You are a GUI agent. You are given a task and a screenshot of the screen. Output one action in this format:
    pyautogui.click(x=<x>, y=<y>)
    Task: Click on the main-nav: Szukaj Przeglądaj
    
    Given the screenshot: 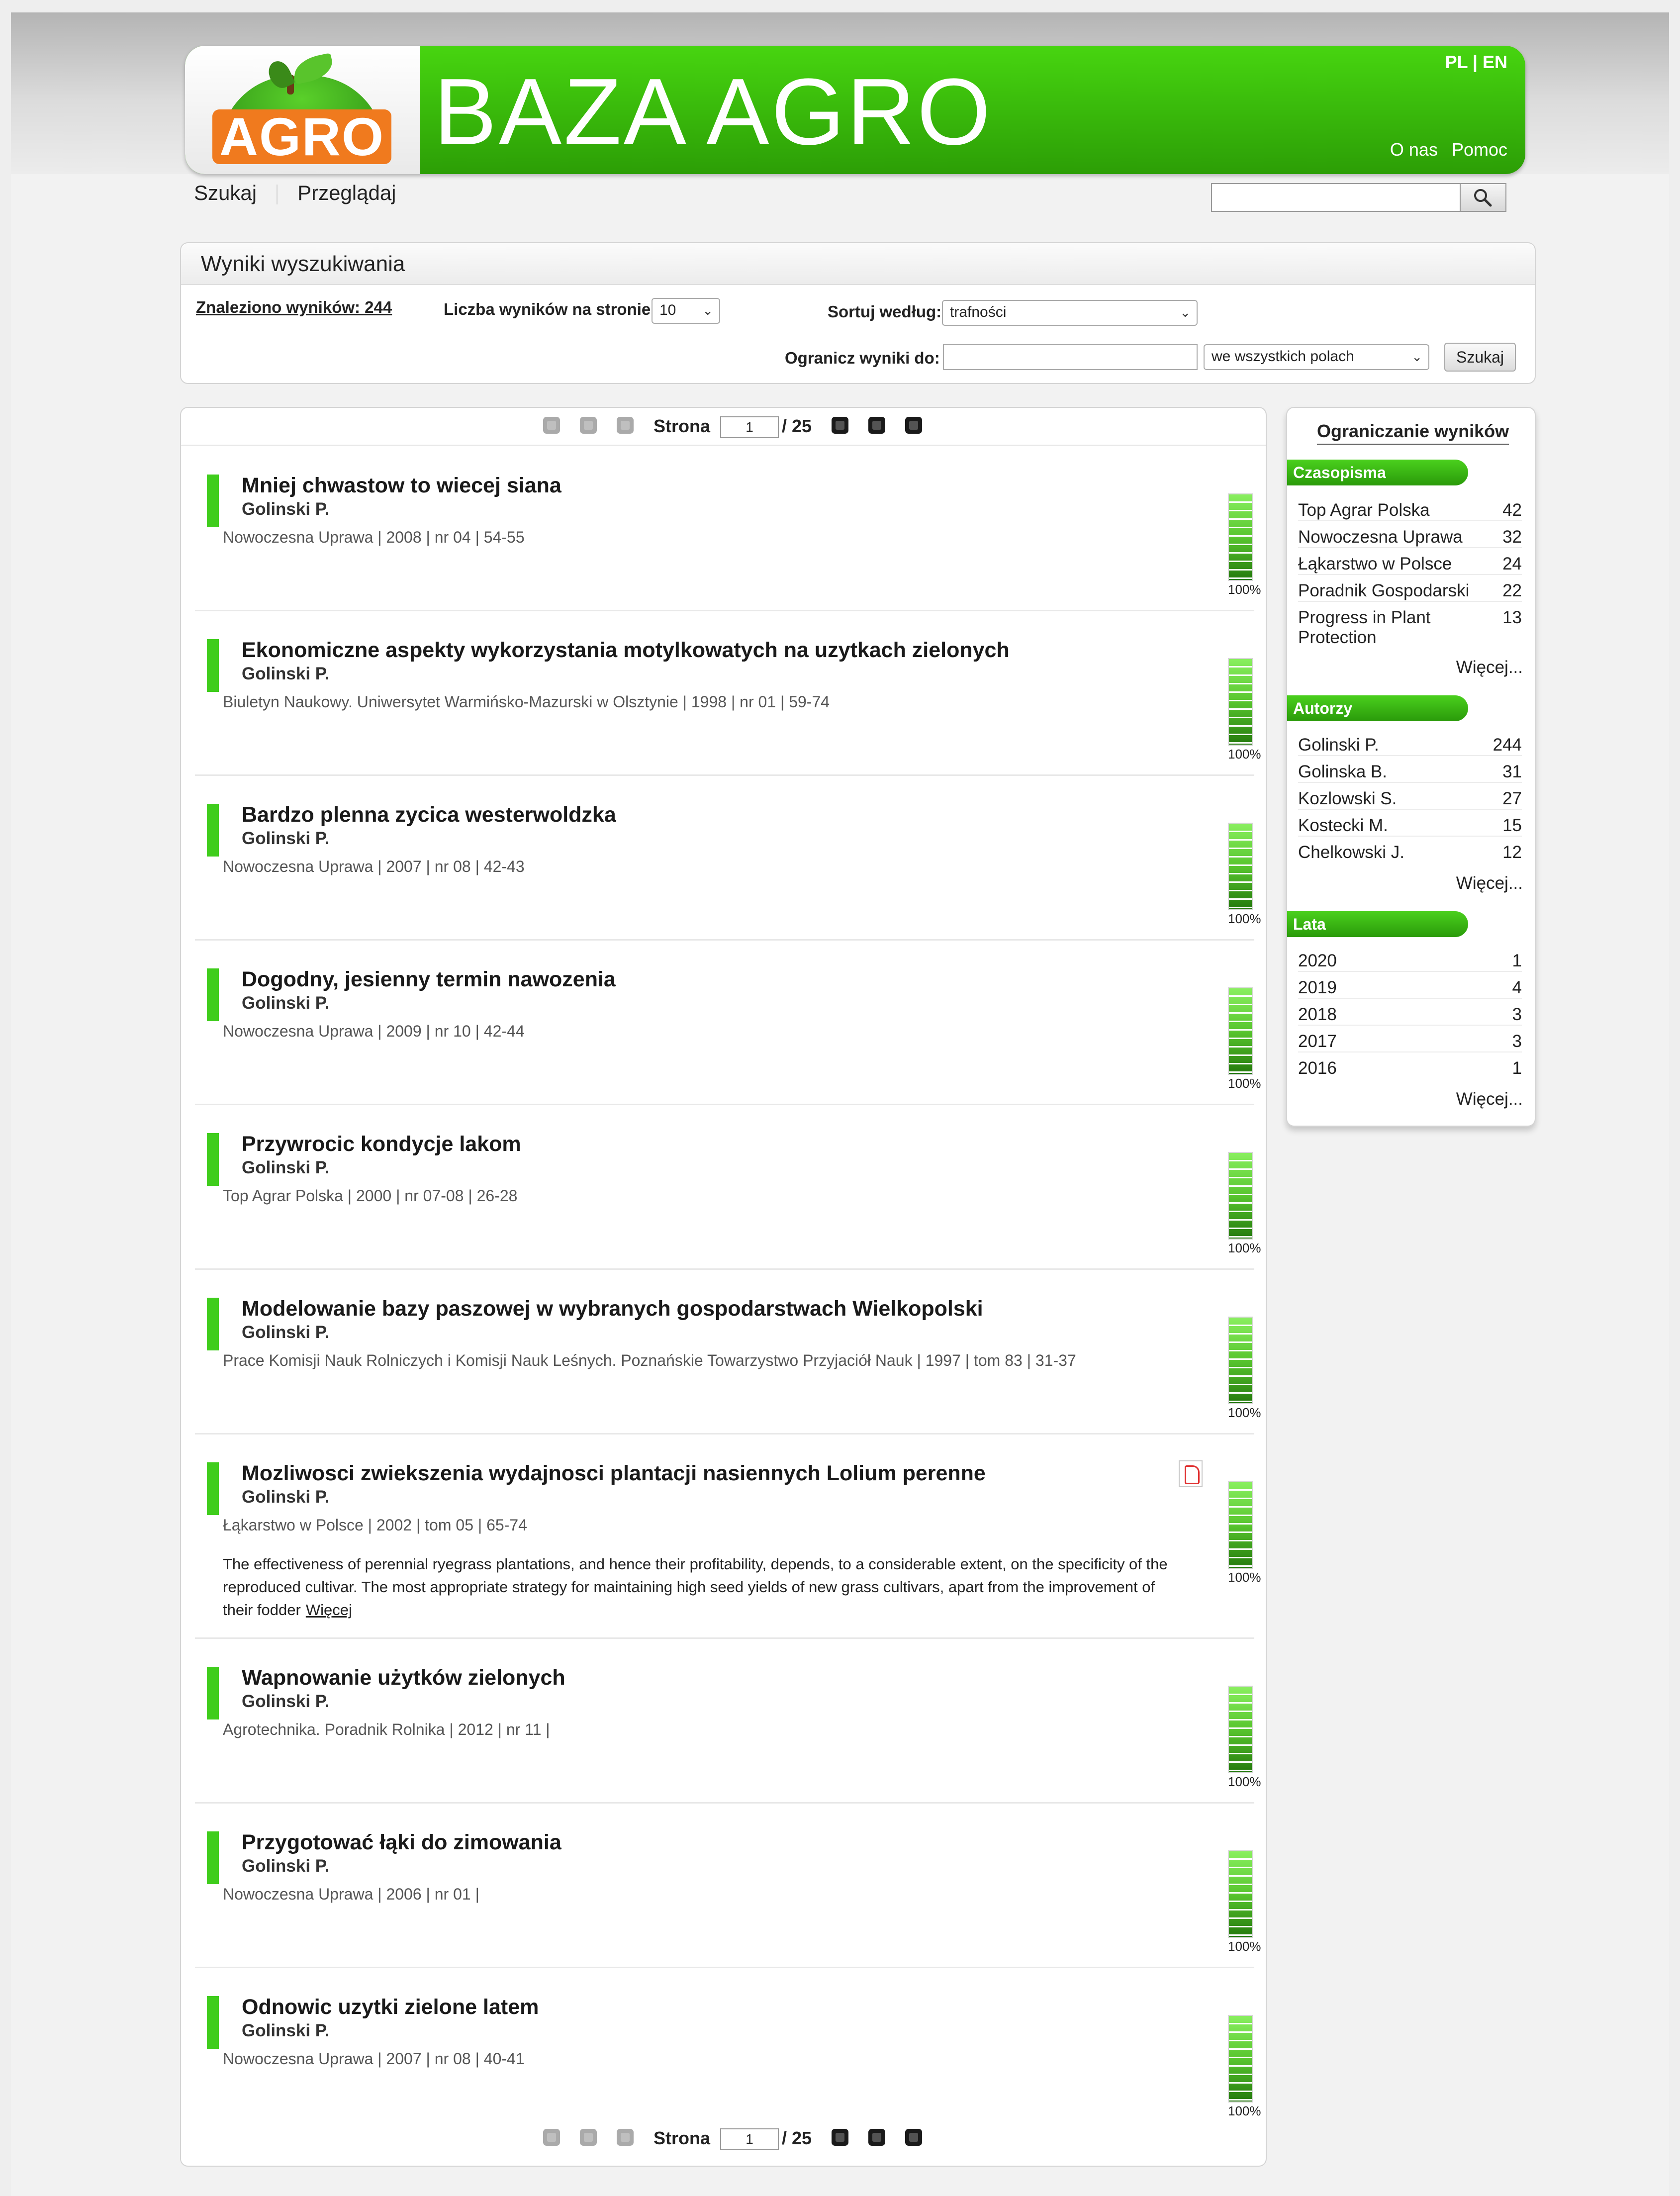 What is the action you would take?
    pyautogui.click(x=295, y=193)
    